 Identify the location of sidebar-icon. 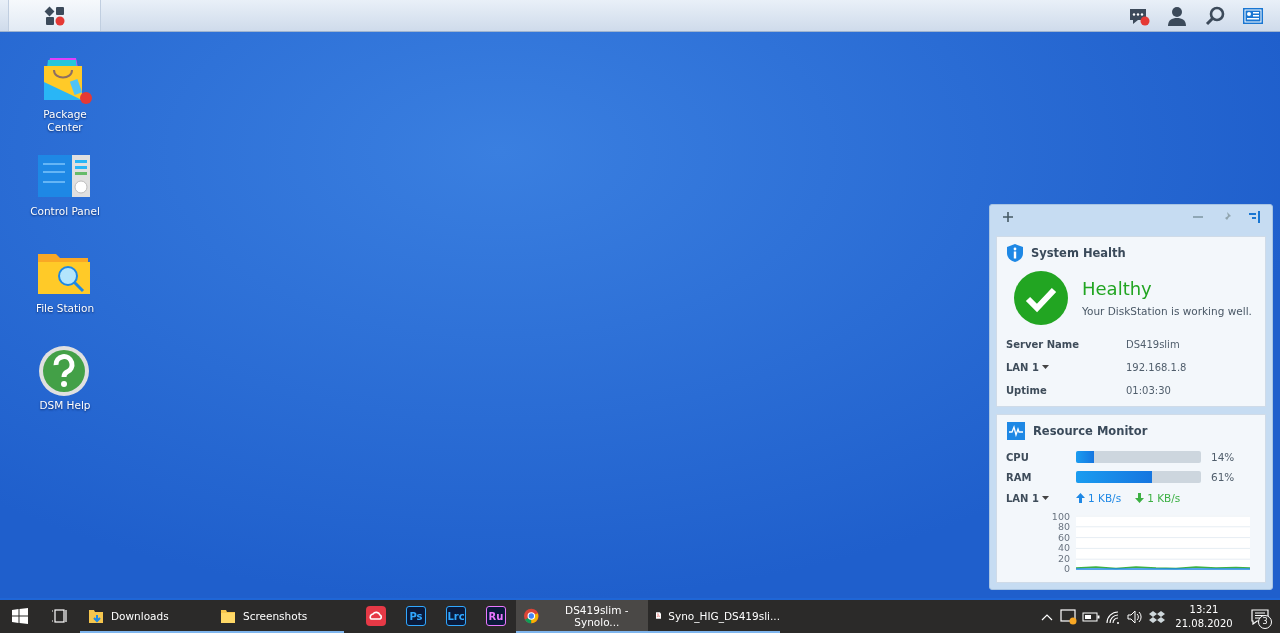
(1254, 216).